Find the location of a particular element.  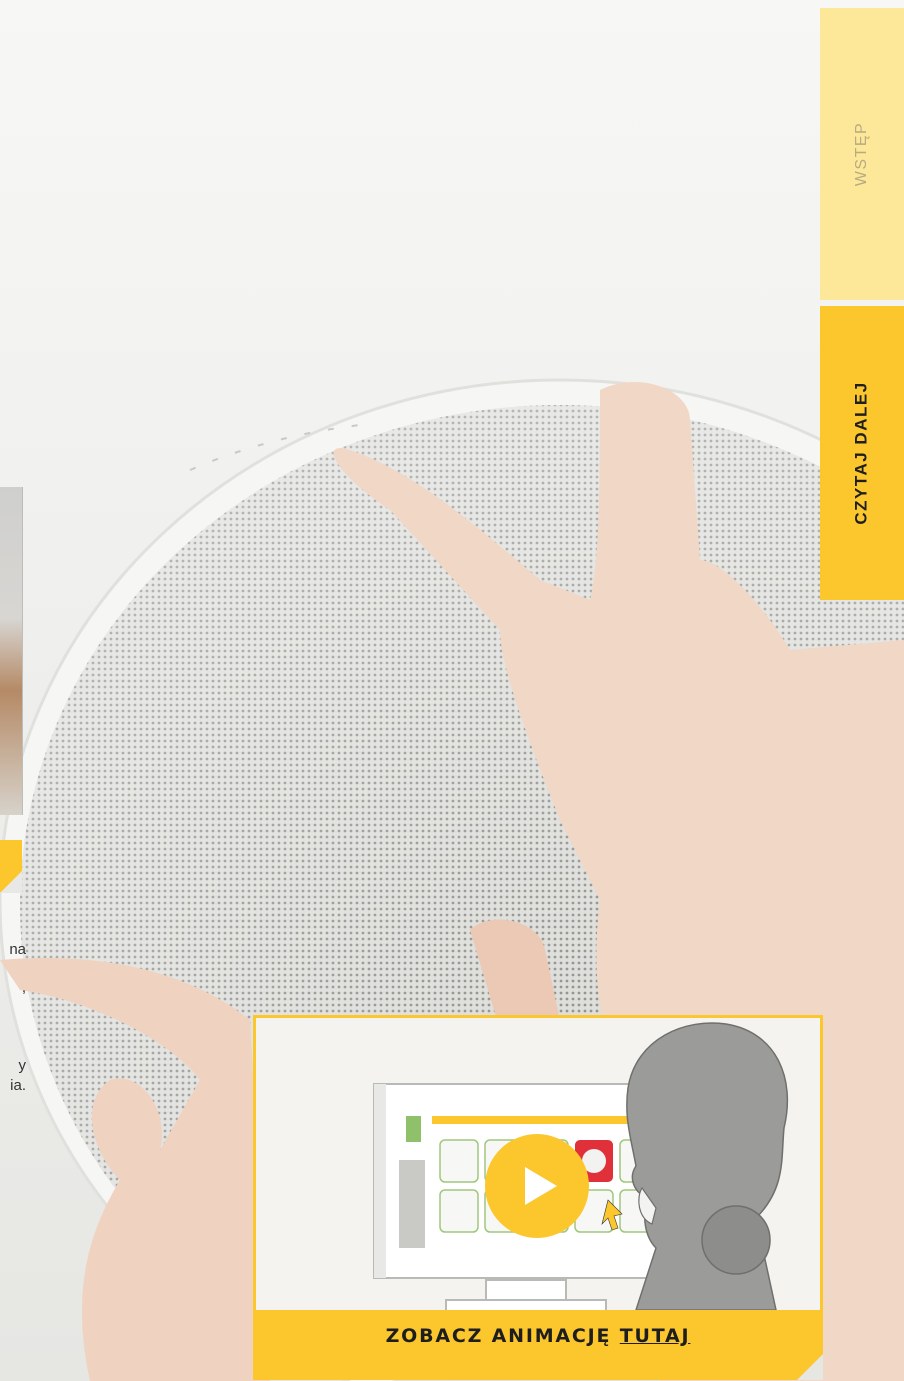

tab-read-more-label: CZYTAJ DALEJ is located at coordinates (861, 453).